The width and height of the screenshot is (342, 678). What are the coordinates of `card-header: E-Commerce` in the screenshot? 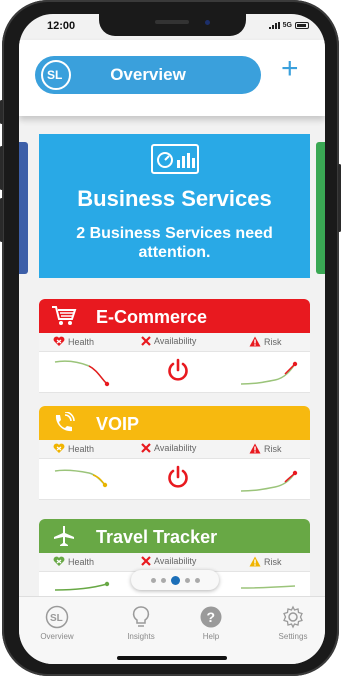 It's located at (174, 316).